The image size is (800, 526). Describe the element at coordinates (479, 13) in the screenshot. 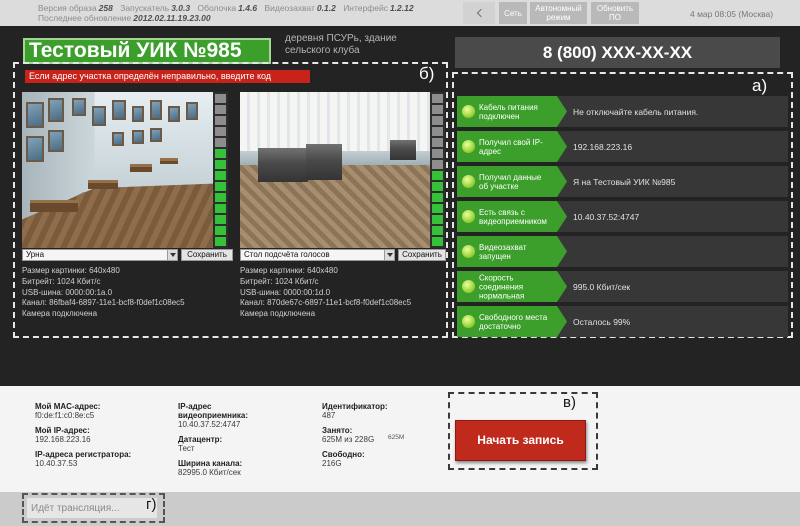

I see `back-button` at that location.